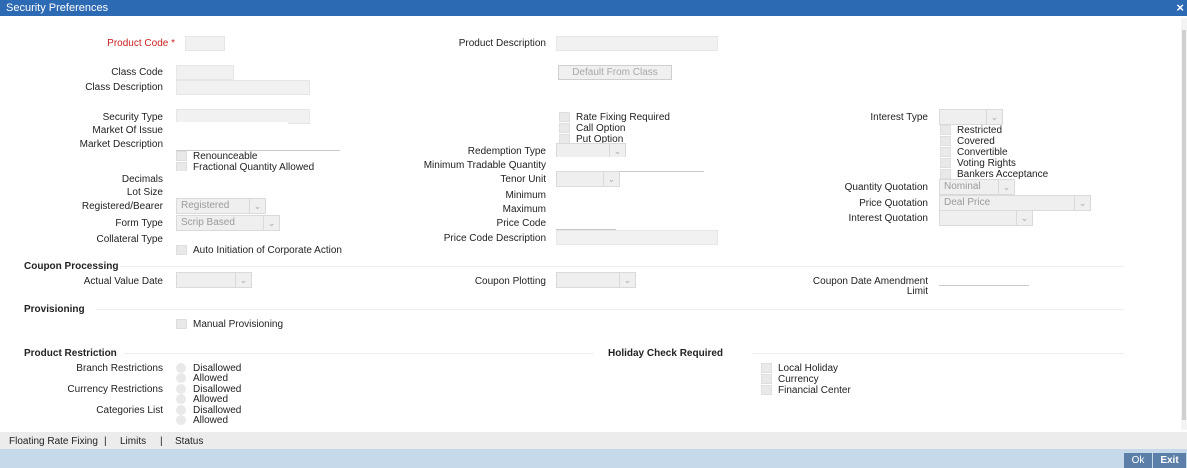 This screenshot has height=468, width=1187. Describe the element at coordinates (945, 163) in the screenshot. I see `voting-rights-checkbox` at that location.